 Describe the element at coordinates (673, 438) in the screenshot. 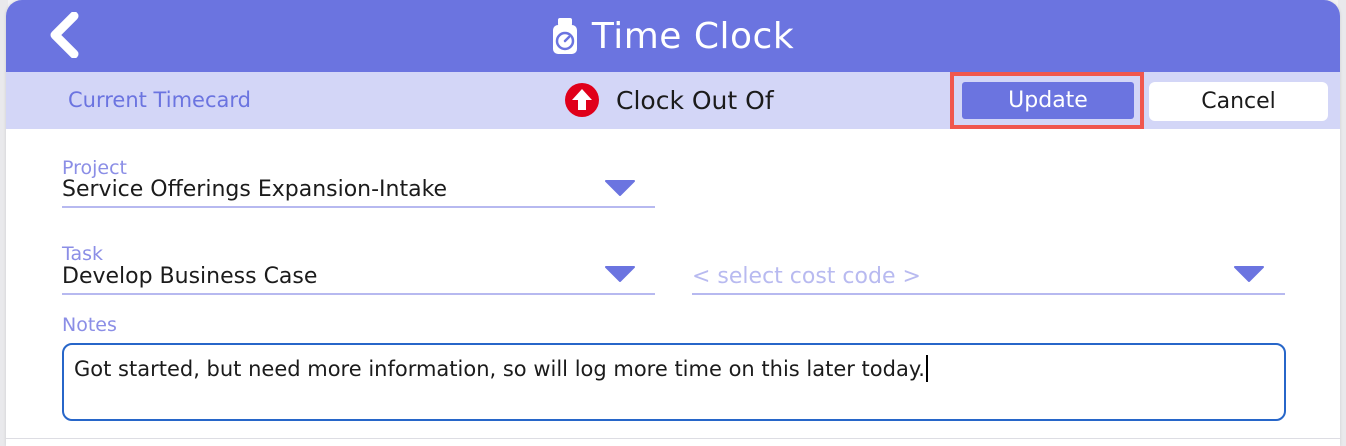

I see `dialog-divider` at that location.